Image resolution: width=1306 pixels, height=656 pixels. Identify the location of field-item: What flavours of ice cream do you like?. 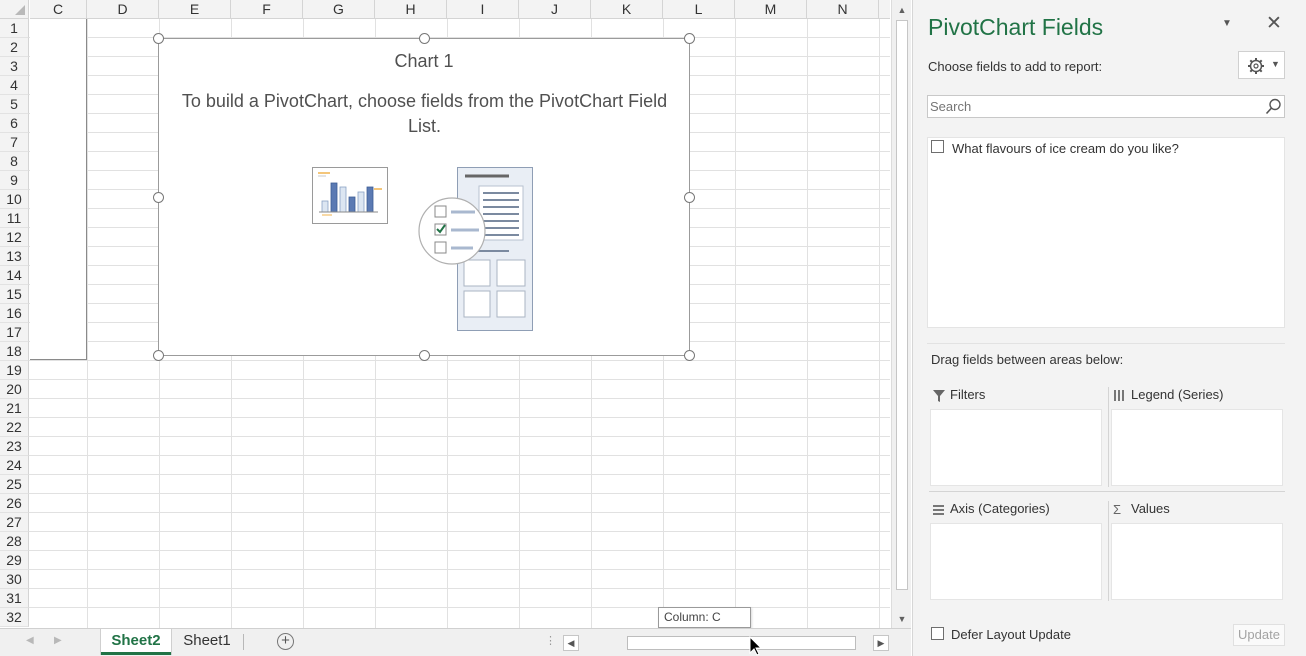
(1106, 149).